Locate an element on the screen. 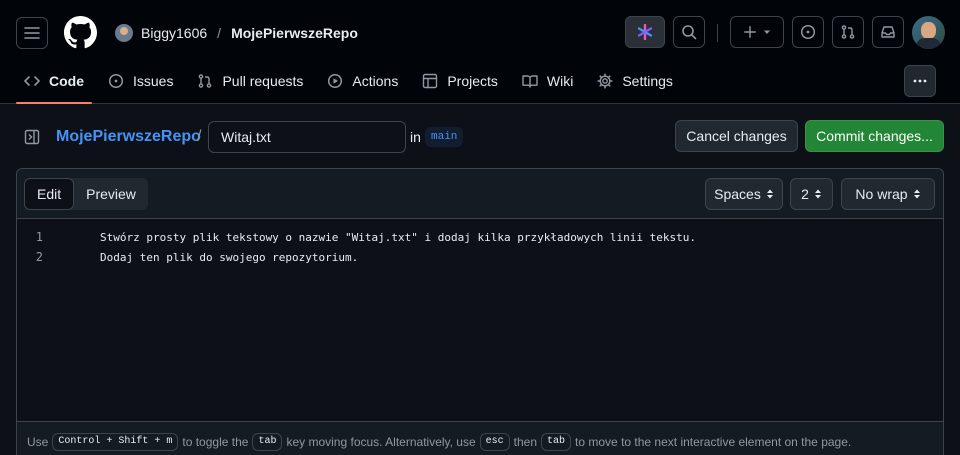 The height and width of the screenshot is (455, 960). issue-circle-icon is located at coordinates (116, 81).